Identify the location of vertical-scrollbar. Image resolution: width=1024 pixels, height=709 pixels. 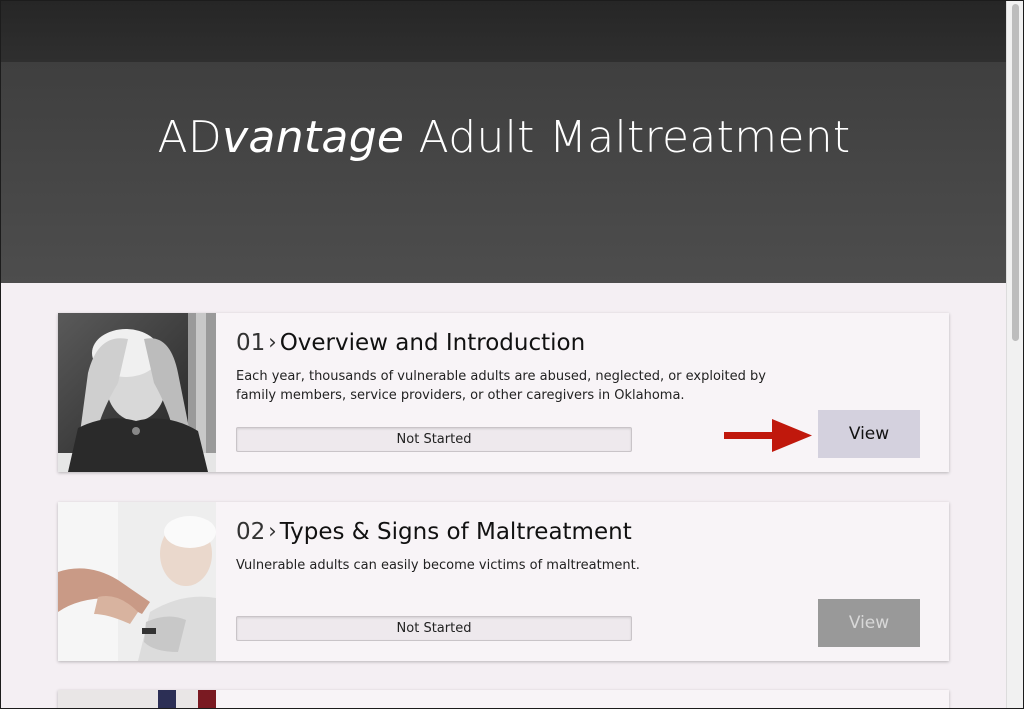
(1014, 354).